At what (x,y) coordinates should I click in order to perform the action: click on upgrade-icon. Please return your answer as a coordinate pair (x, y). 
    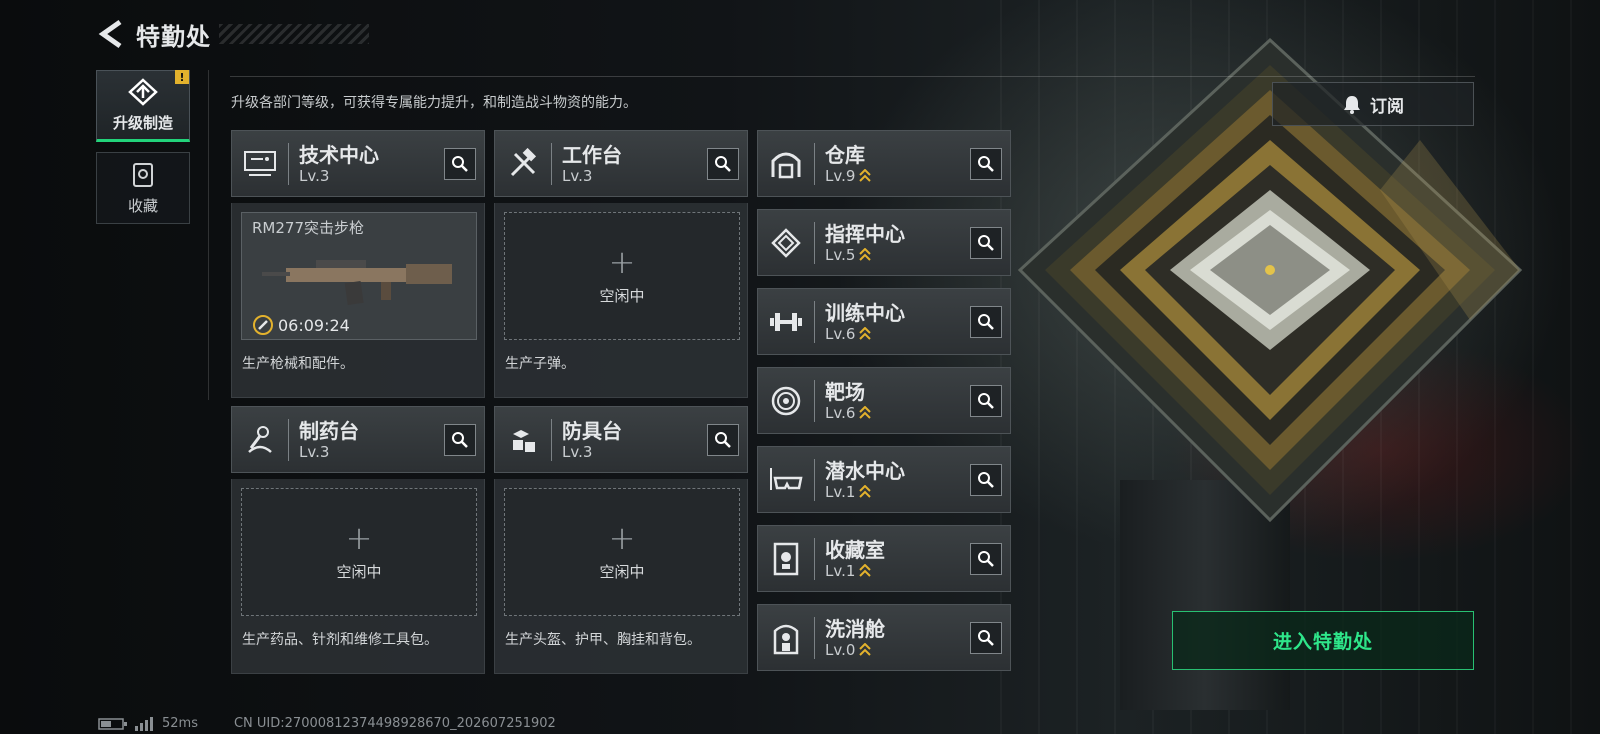
    Looking at the image, I should click on (143, 91).